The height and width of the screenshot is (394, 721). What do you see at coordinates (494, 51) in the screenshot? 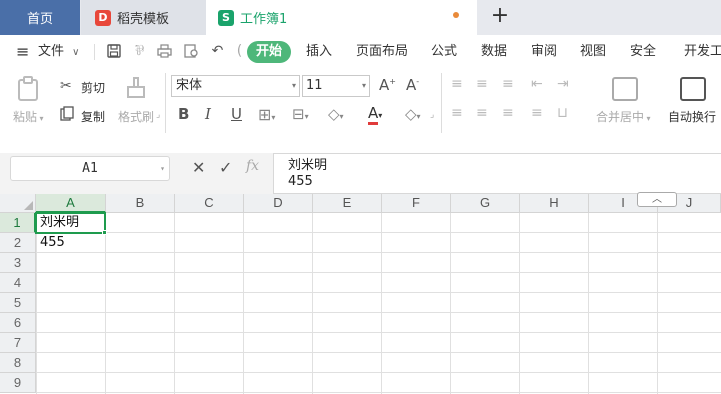
I see `menu-data: 数据` at bounding box center [494, 51].